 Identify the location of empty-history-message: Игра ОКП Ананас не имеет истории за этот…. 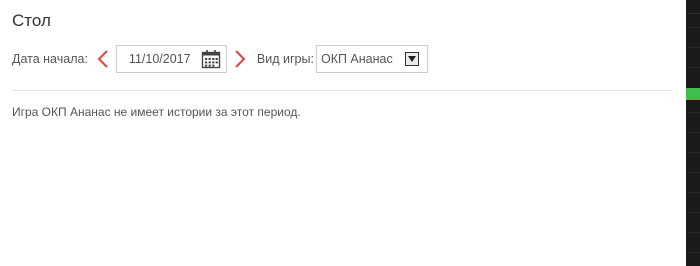
(156, 112).